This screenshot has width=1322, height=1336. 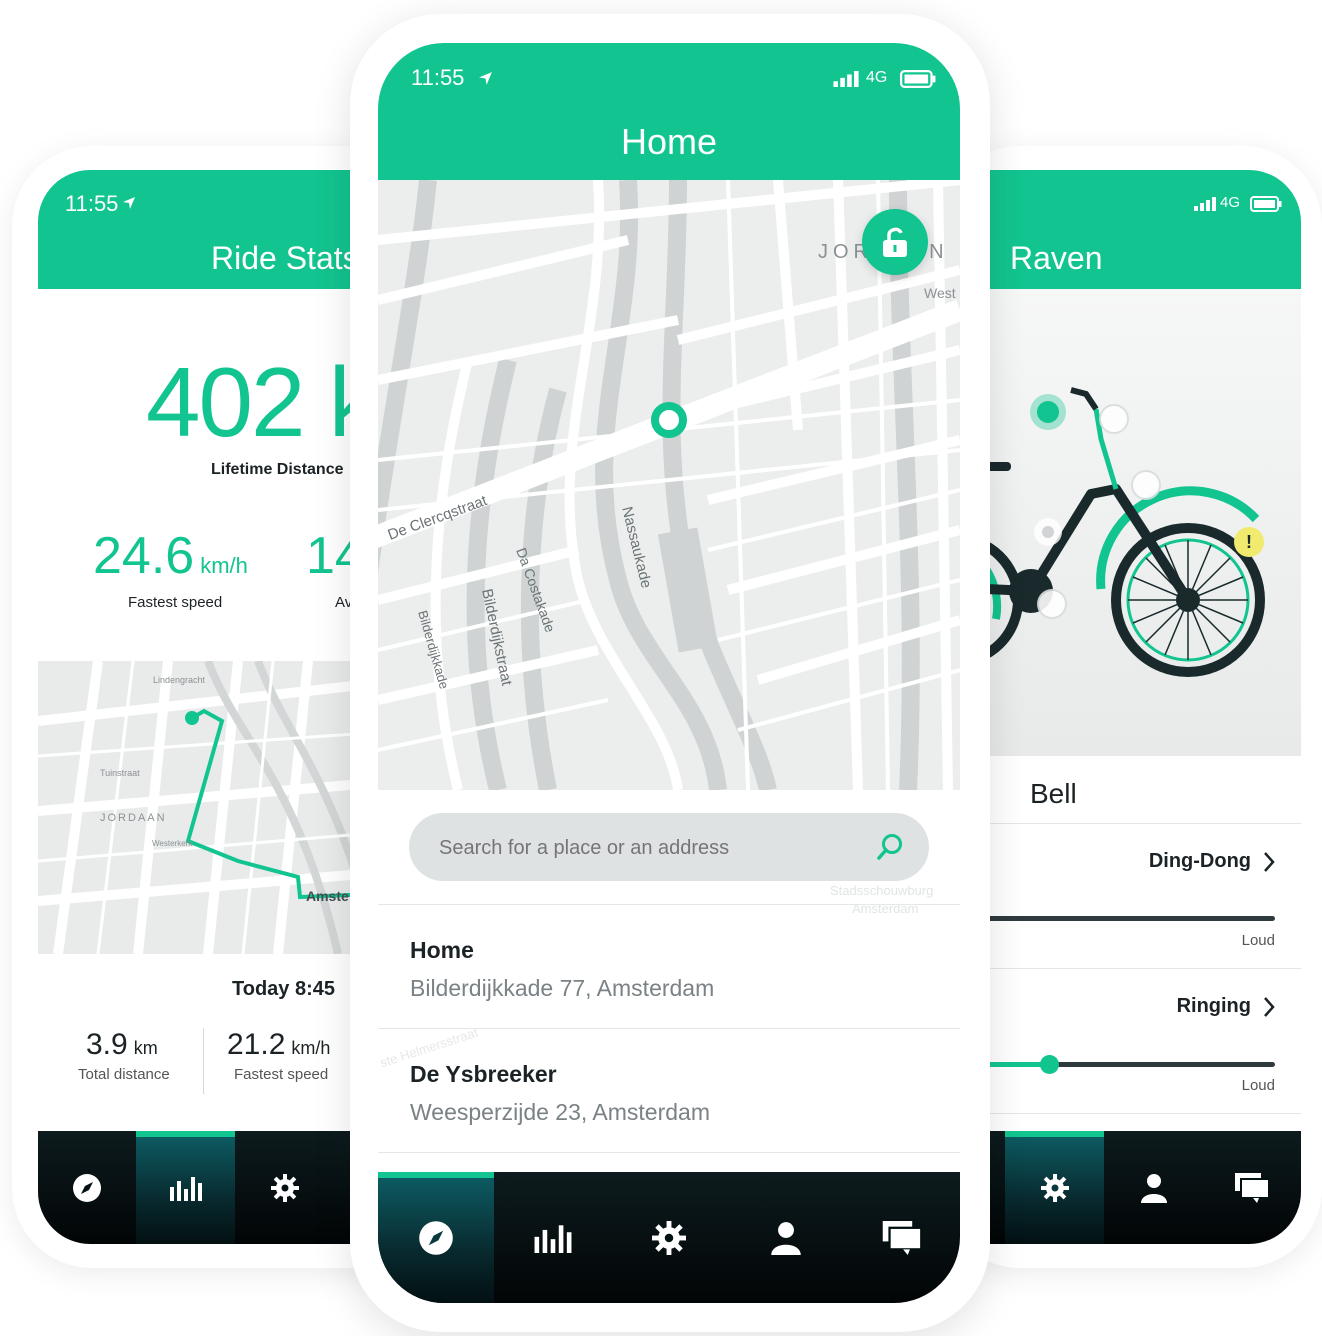 What do you see at coordinates (122, 1044) in the screenshot?
I see `ride-distance-stat: 3.9 km` at bounding box center [122, 1044].